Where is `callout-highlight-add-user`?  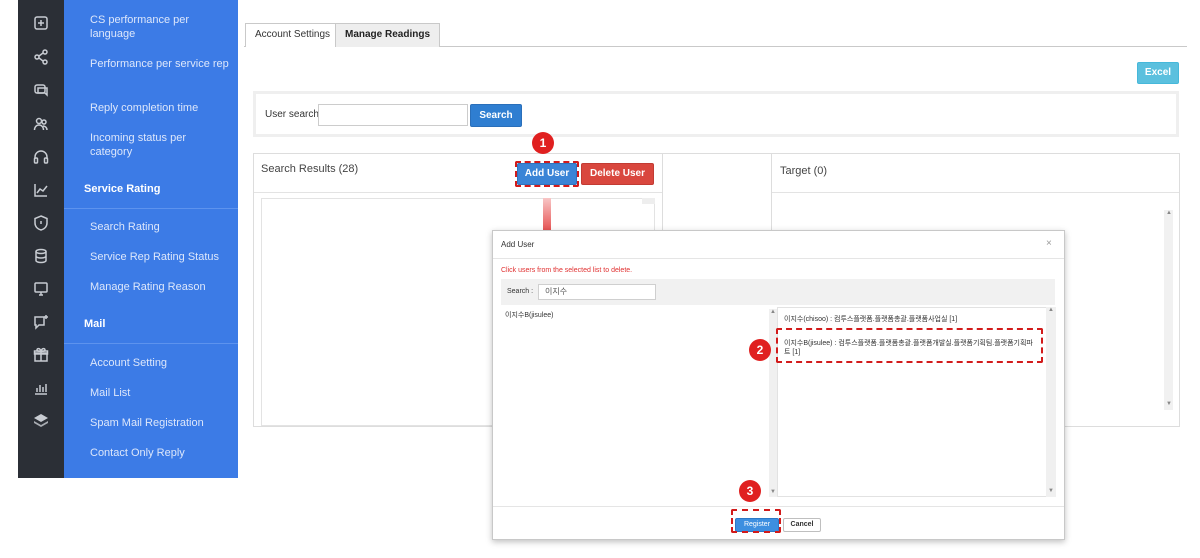
callout-highlight-add-user is located at coordinates (547, 174).